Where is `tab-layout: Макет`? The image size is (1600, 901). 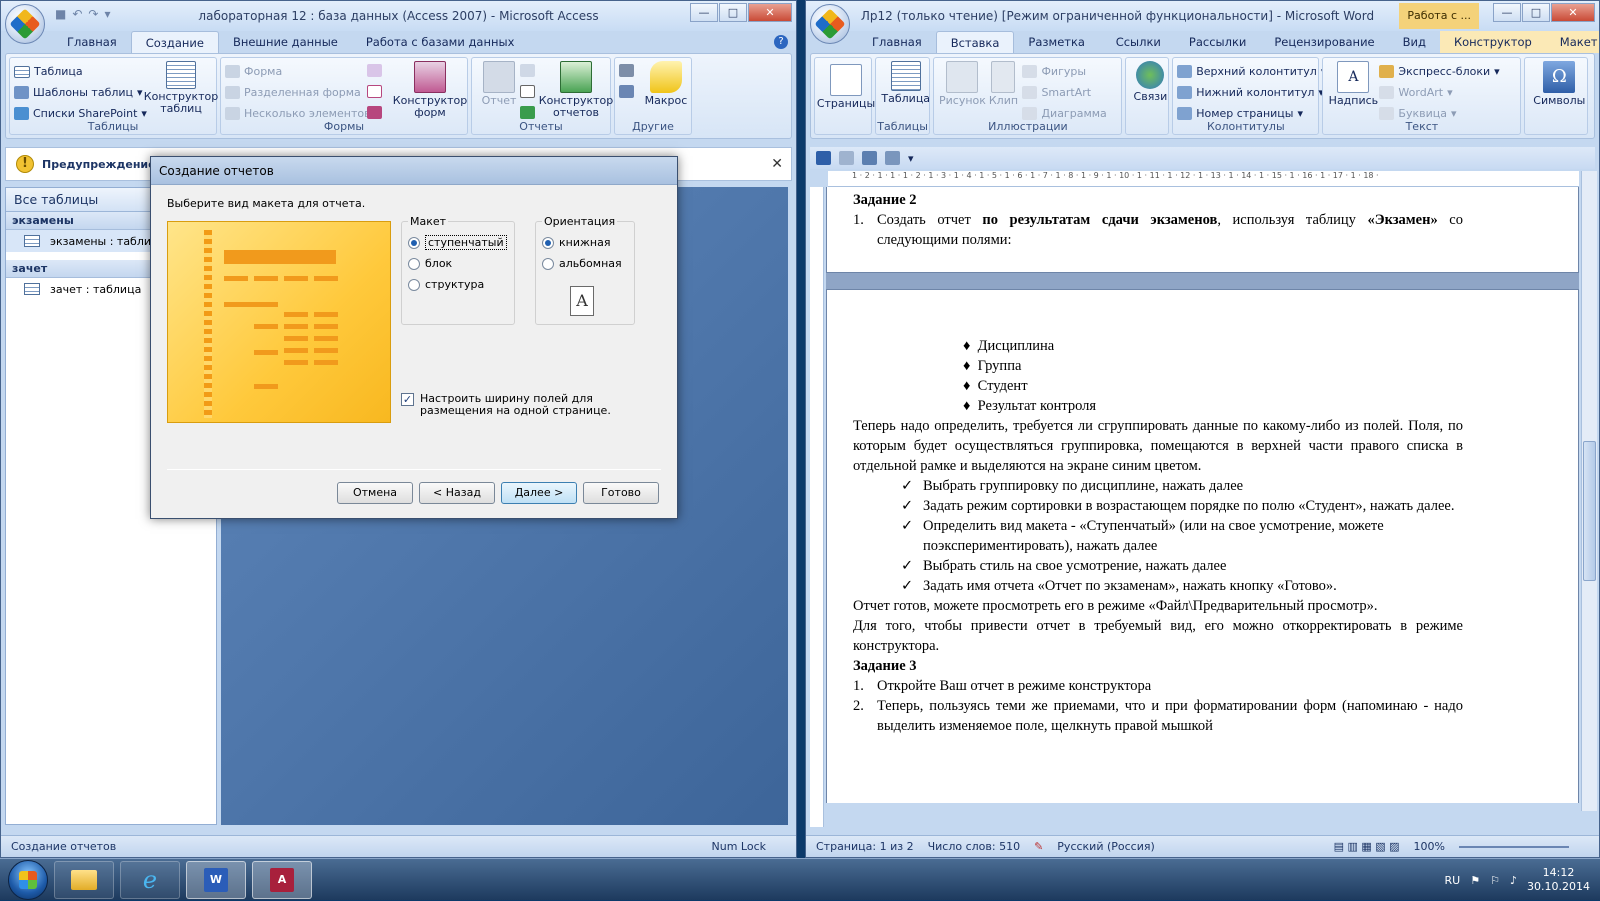 tab-layout: Макет is located at coordinates (1572, 42).